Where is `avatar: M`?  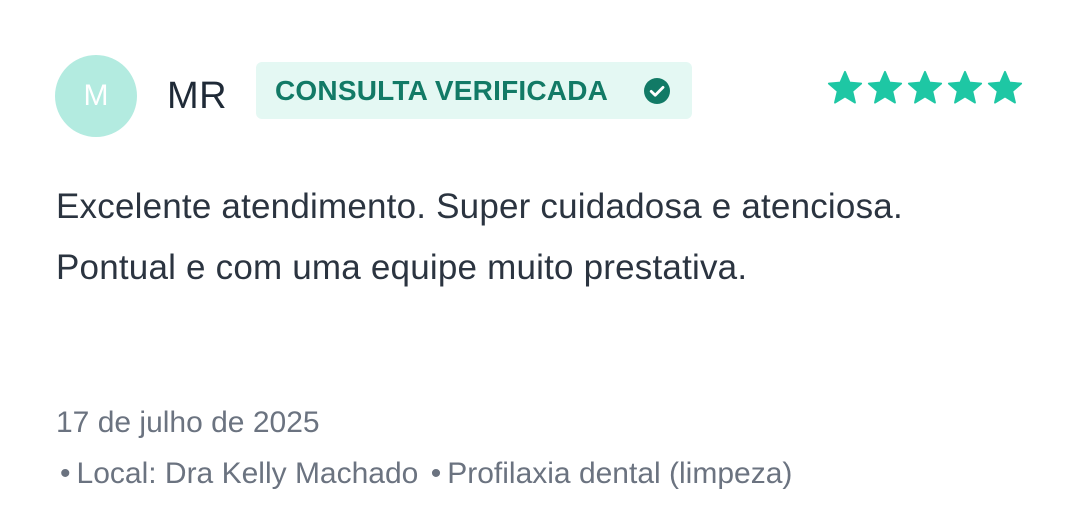
avatar: M is located at coordinates (96, 96).